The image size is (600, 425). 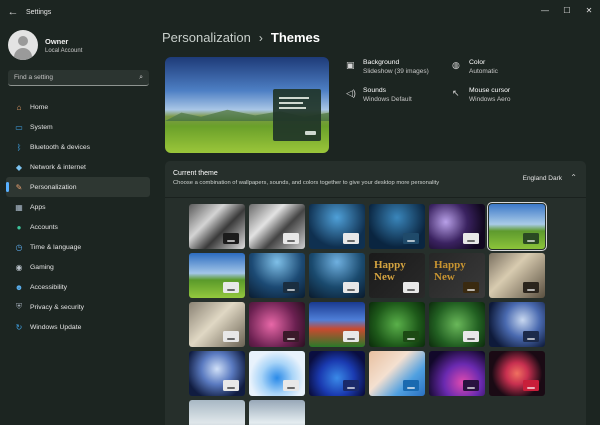 What do you see at coordinates (78, 187) in the screenshot?
I see `sidebar-item-personalization: ✎ Personalization` at bounding box center [78, 187].